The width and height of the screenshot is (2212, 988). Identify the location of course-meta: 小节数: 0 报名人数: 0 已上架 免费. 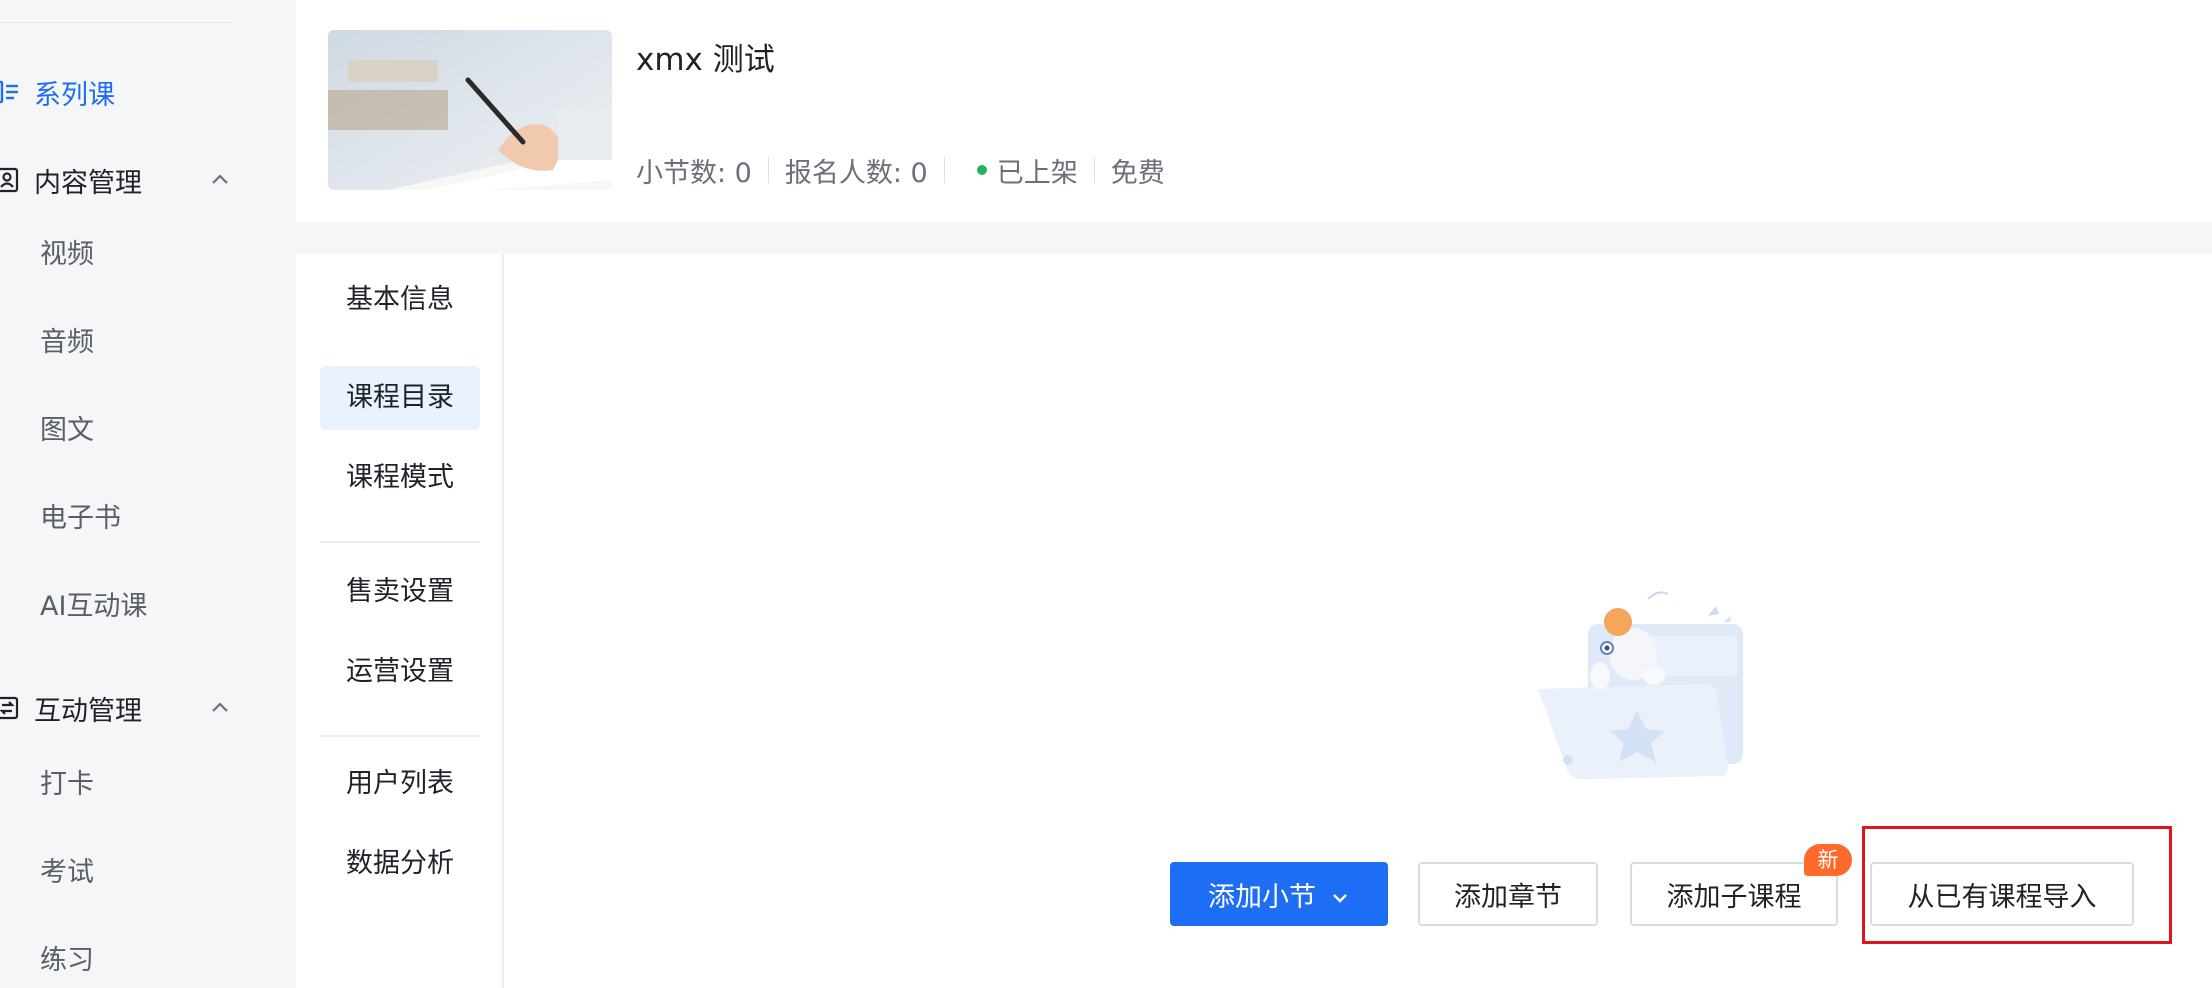
(900, 170).